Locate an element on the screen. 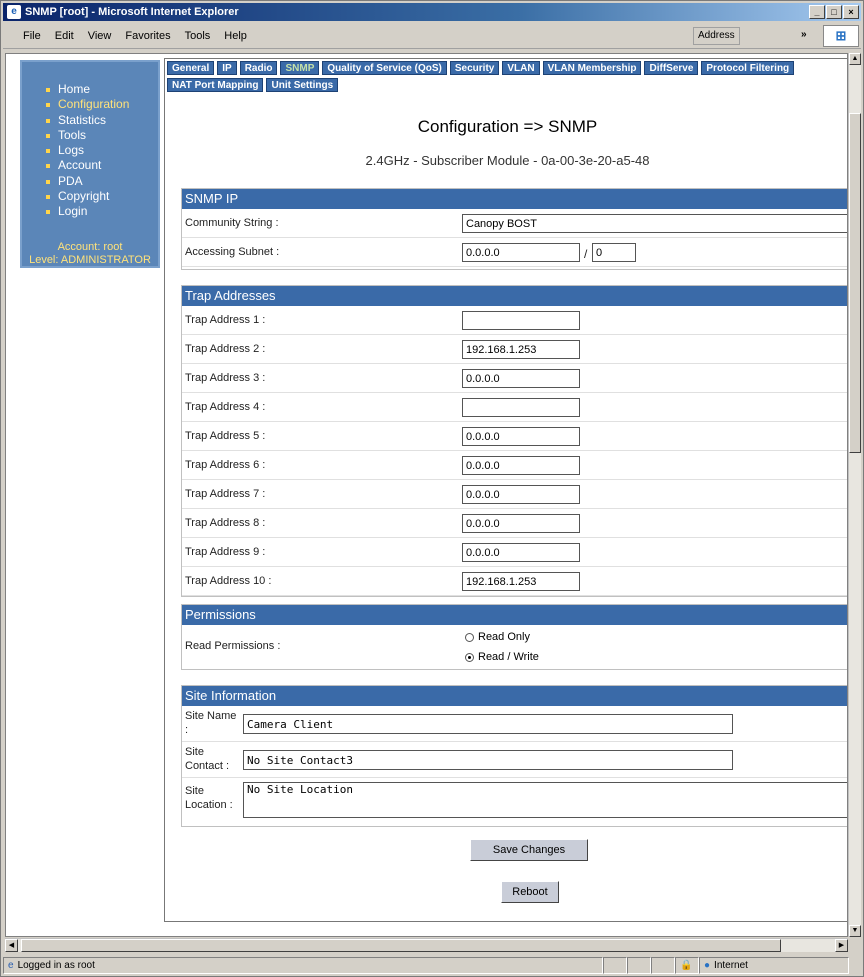  sidebar-item-account: Account is located at coordinates (101, 165).